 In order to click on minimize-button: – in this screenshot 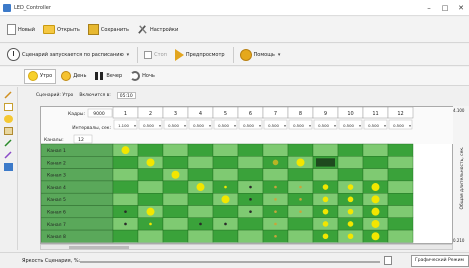, I will do `click(429, 7)`.